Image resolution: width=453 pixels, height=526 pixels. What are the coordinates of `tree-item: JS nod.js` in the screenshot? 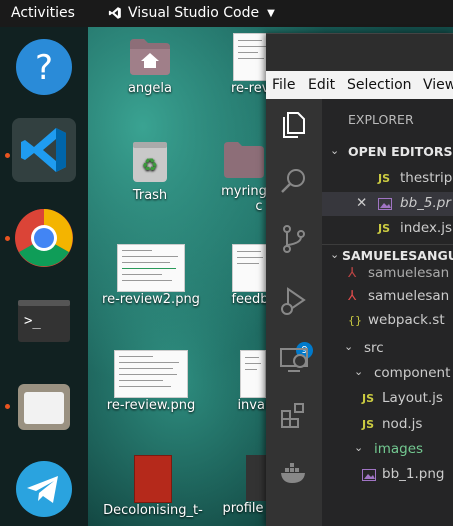 It's located at (387, 425).